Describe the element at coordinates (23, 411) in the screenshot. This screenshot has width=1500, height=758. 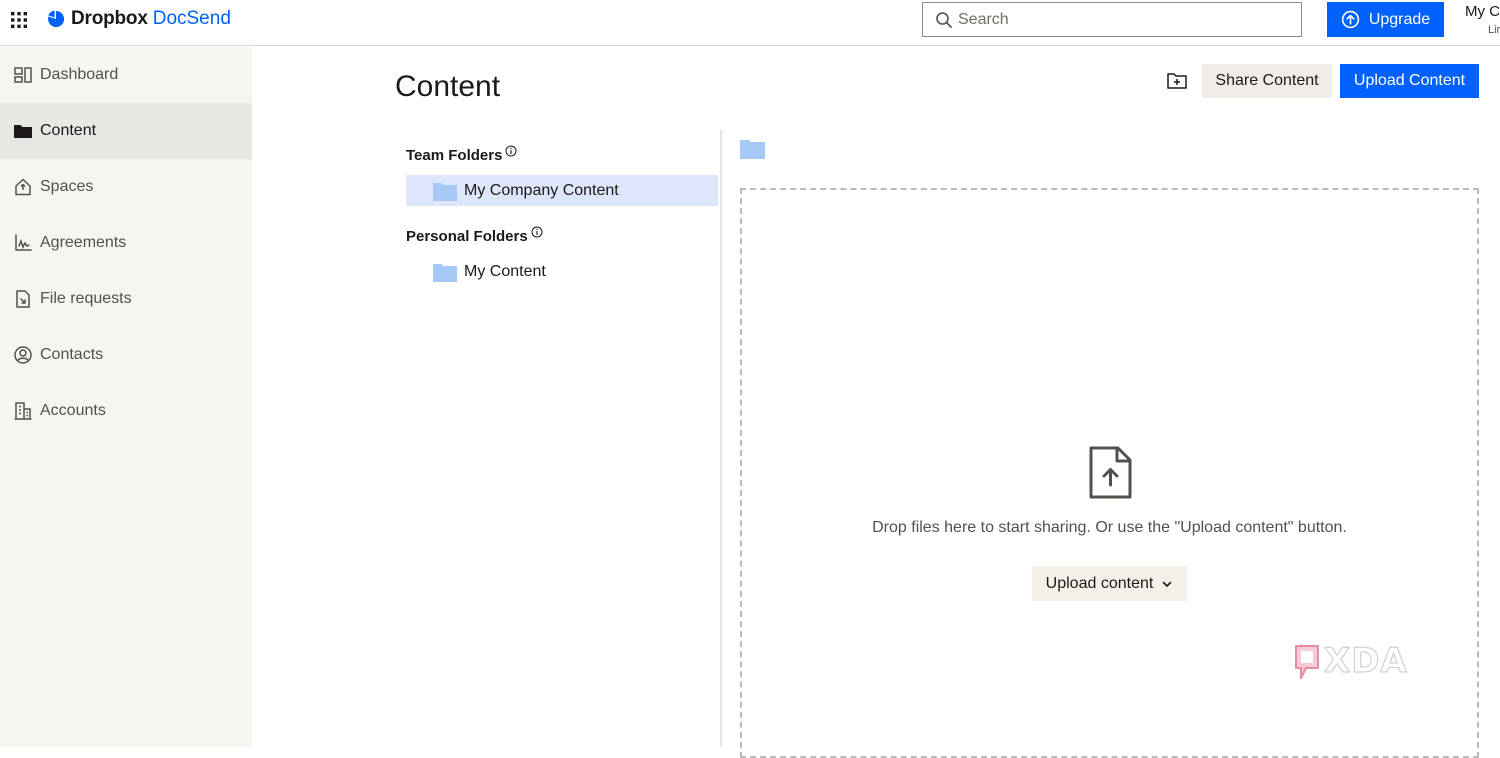
I see `accounts-icon` at that location.